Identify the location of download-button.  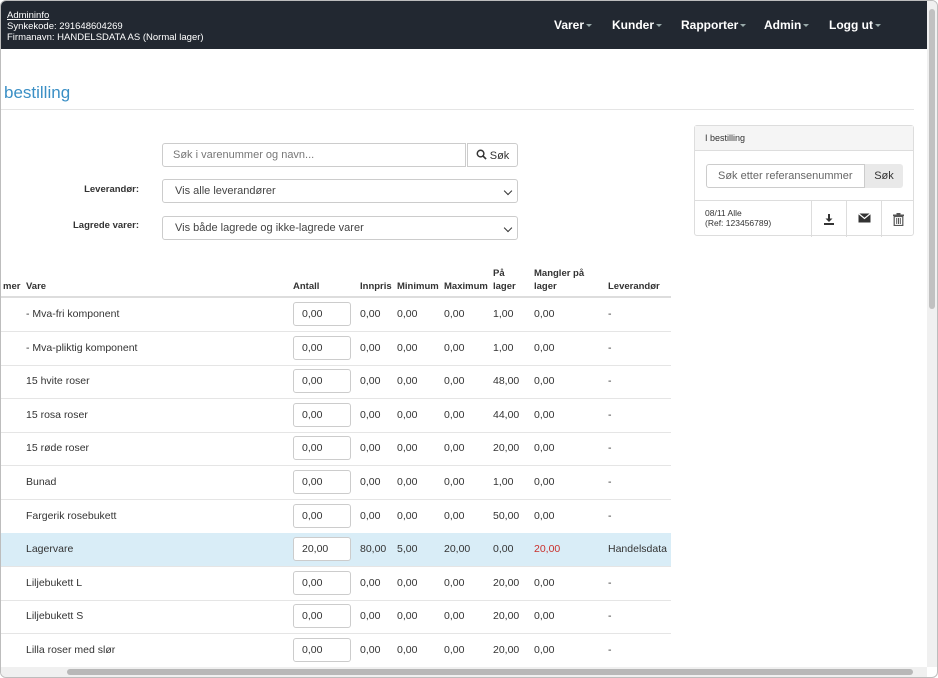
(828, 219).